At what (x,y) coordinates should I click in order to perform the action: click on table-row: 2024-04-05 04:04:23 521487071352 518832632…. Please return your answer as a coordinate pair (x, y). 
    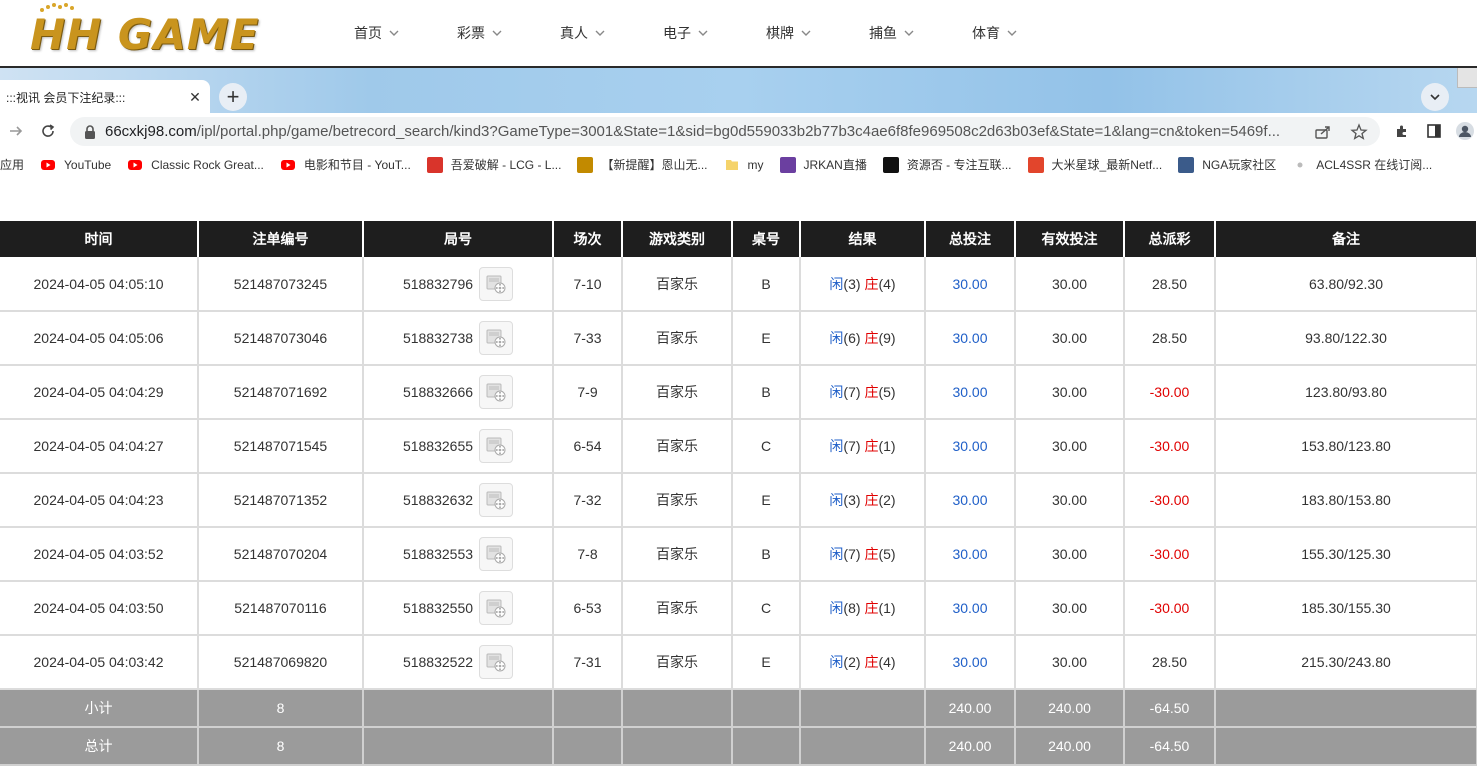
    Looking at the image, I should click on (738, 500).